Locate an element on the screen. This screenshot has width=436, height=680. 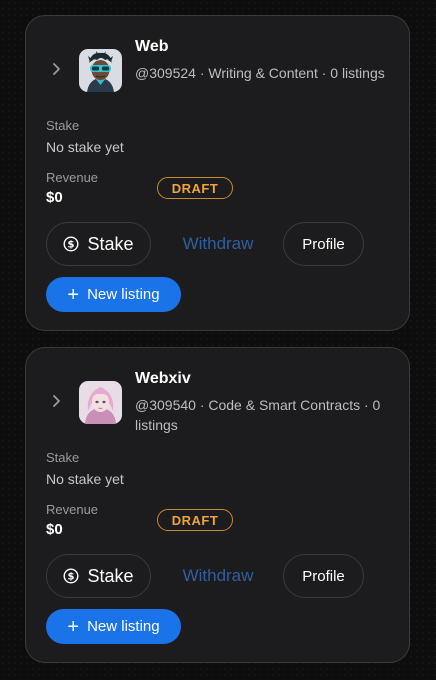
agent-meta: @309524 · Writing & Content · 0 listings is located at coordinates (260, 73).